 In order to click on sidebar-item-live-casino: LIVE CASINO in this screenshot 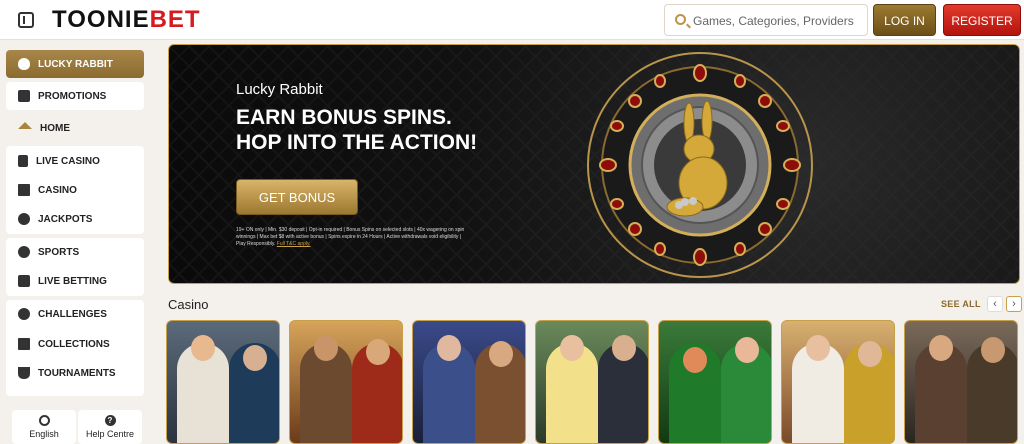, I will do `click(75, 161)`.